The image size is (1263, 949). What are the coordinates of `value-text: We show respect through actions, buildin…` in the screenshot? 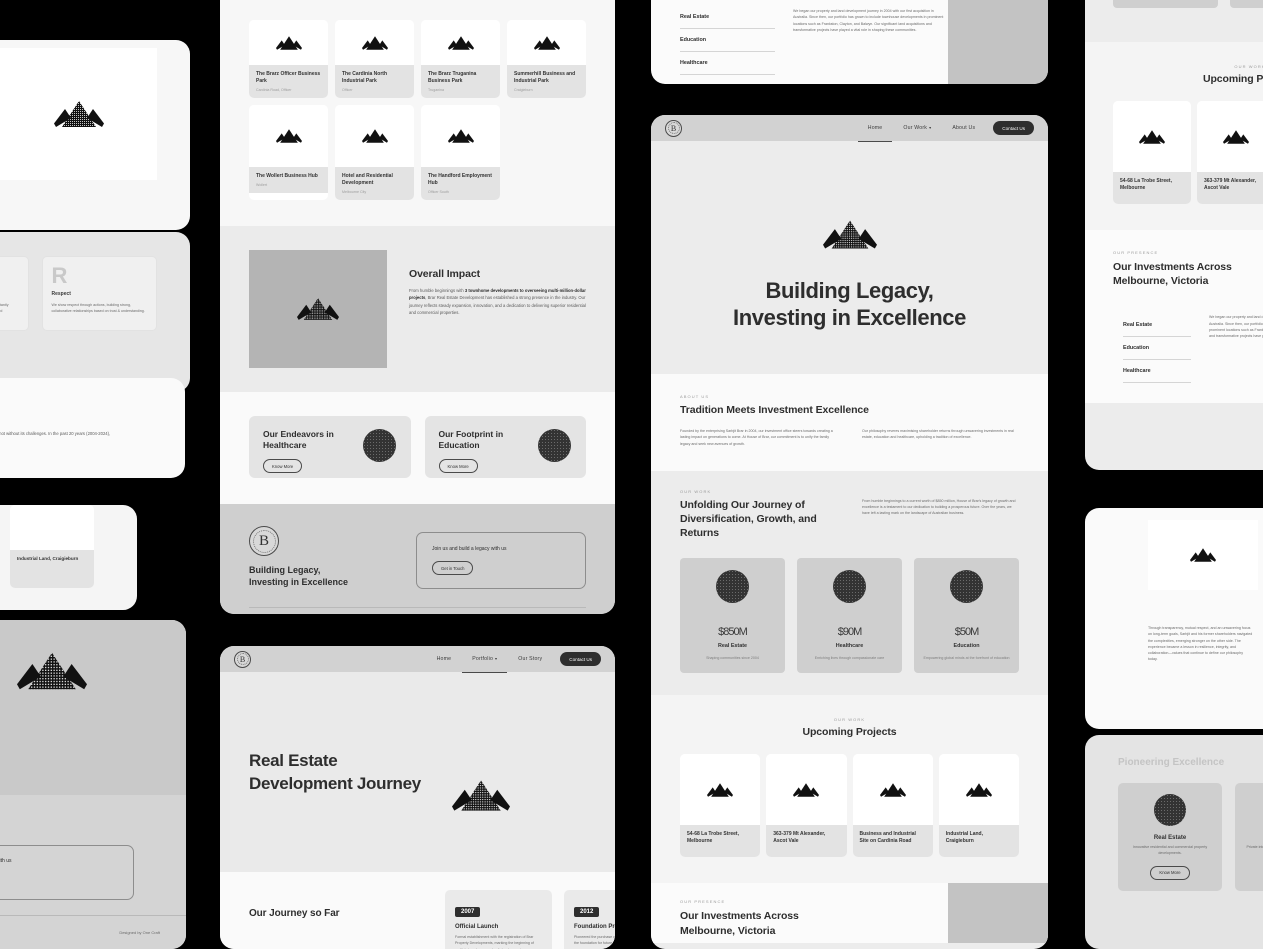 It's located at (98, 308).